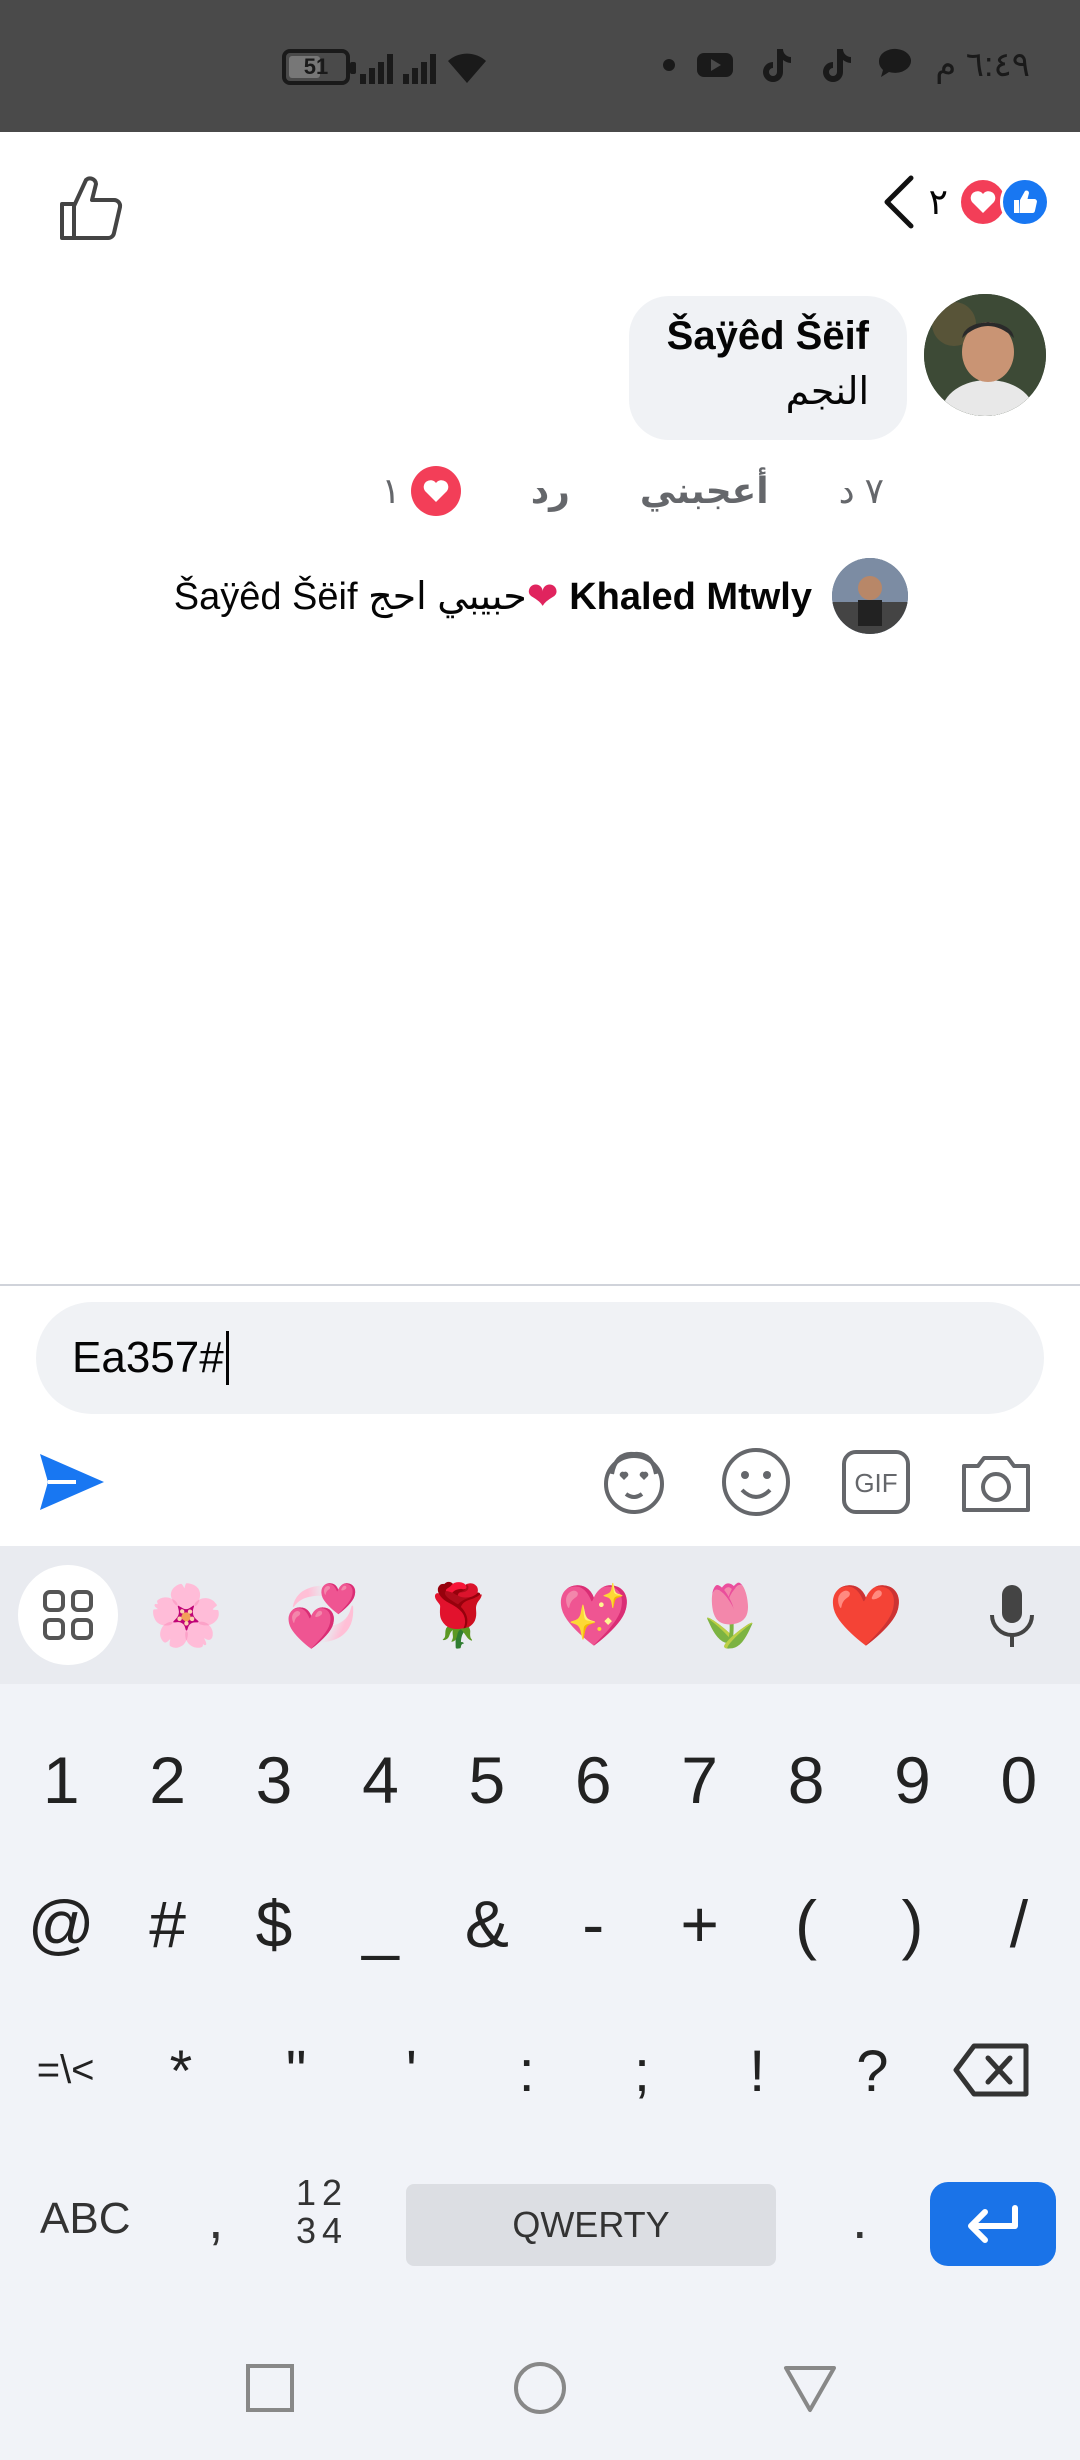 The height and width of the screenshot is (2460, 1080). What do you see at coordinates (1025, 202) in the screenshot?
I see `like-reaction-icon` at bounding box center [1025, 202].